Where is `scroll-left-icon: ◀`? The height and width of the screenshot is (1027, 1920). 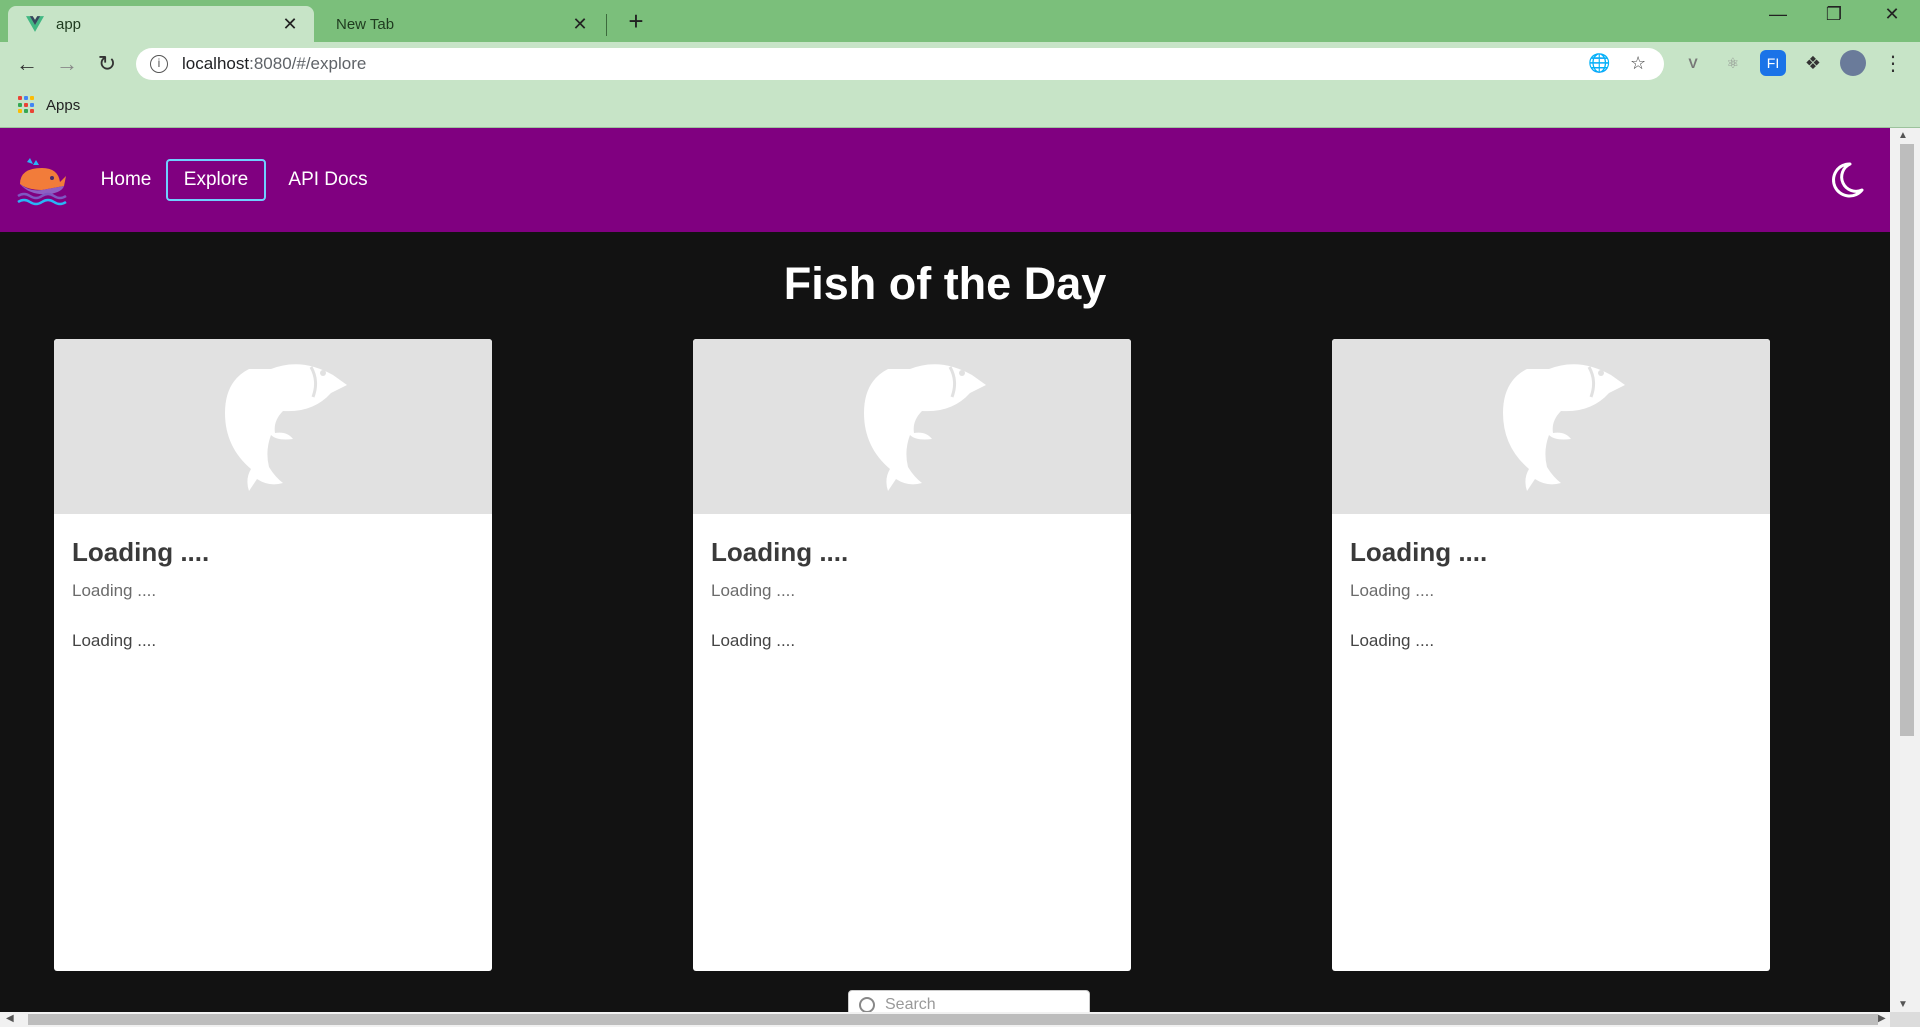 scroll-left-icon: ◀ is located at coordinates (10, 1018).